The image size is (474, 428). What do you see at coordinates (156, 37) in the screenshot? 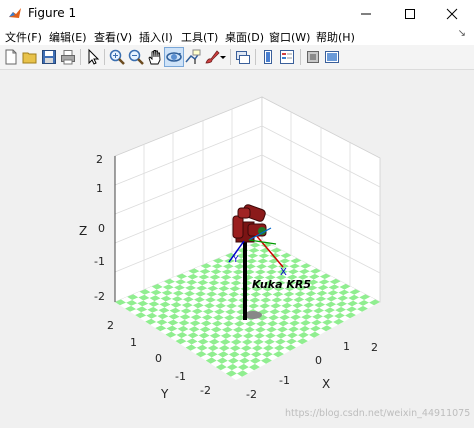
I see `menu-insert: 插入(I)` at bounding box center [156, 37].